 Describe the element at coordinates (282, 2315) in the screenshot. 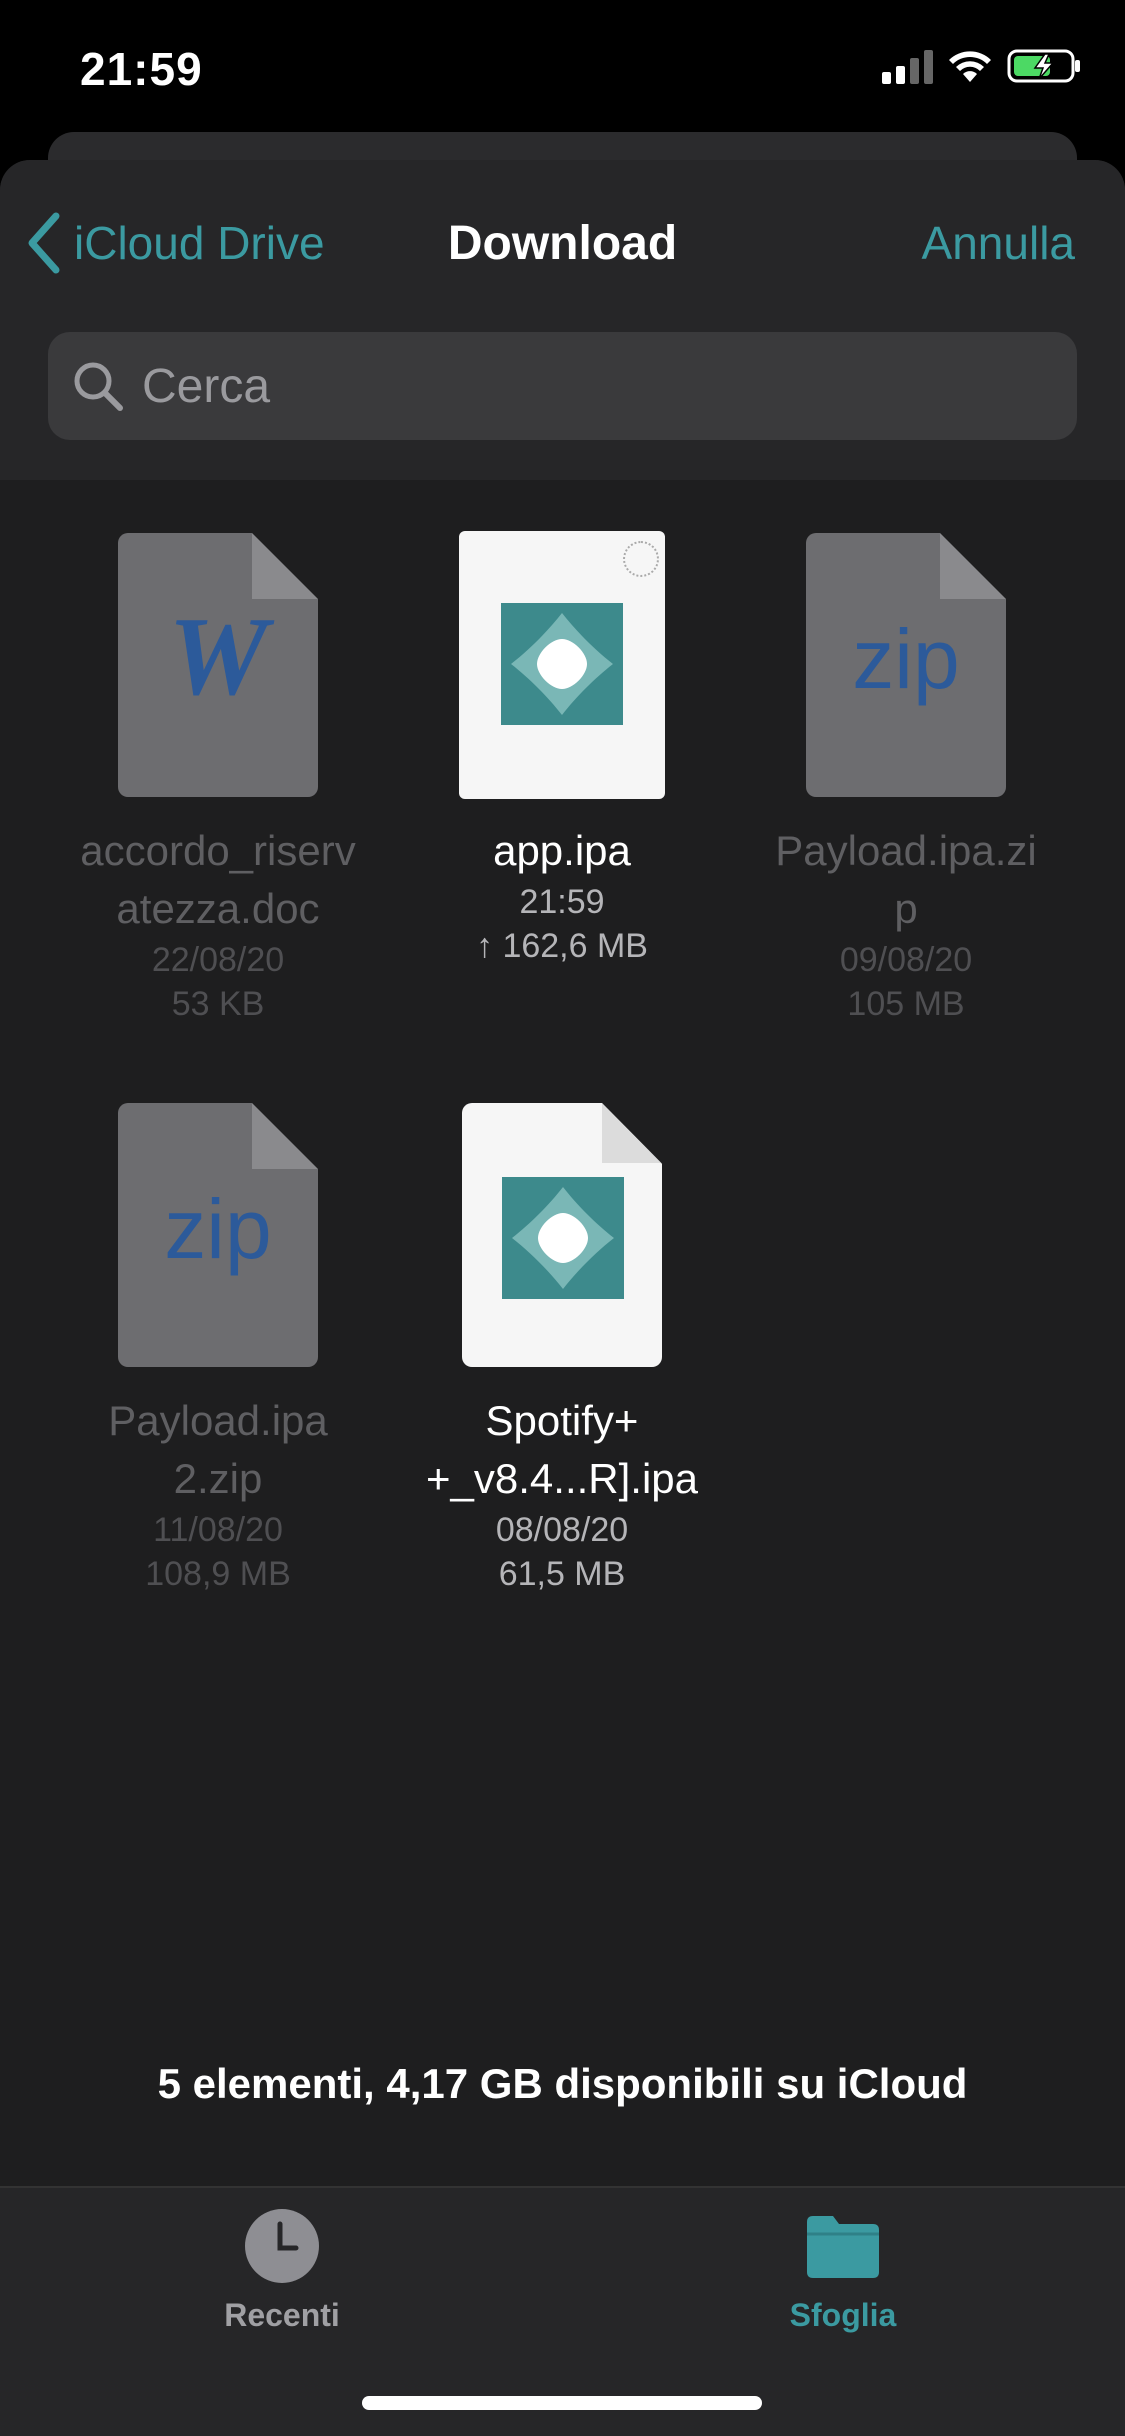

I see `tab-recenti-label: Recenti` at that location.